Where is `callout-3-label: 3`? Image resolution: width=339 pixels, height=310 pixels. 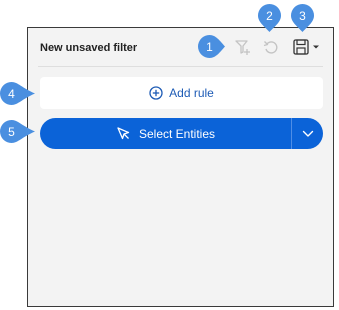 callout-3-label: 3 is located at coordinates (302, 15).